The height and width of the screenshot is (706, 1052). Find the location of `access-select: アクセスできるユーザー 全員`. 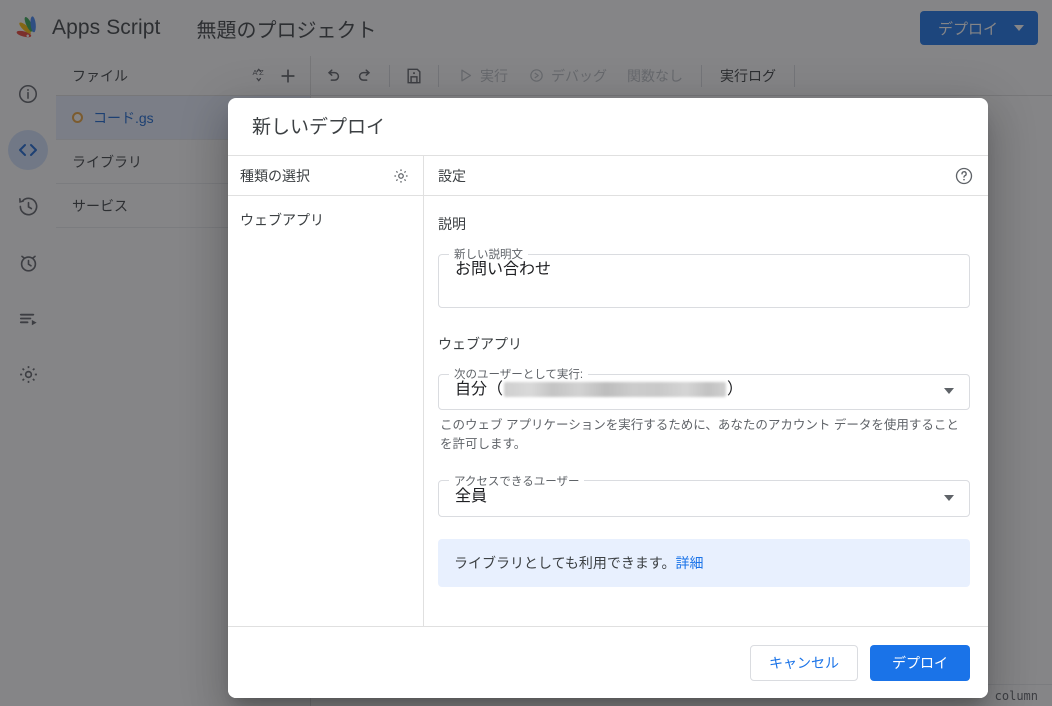

access-select: アクセスできるユーザー 全員 is located at coordinates (704, 494).